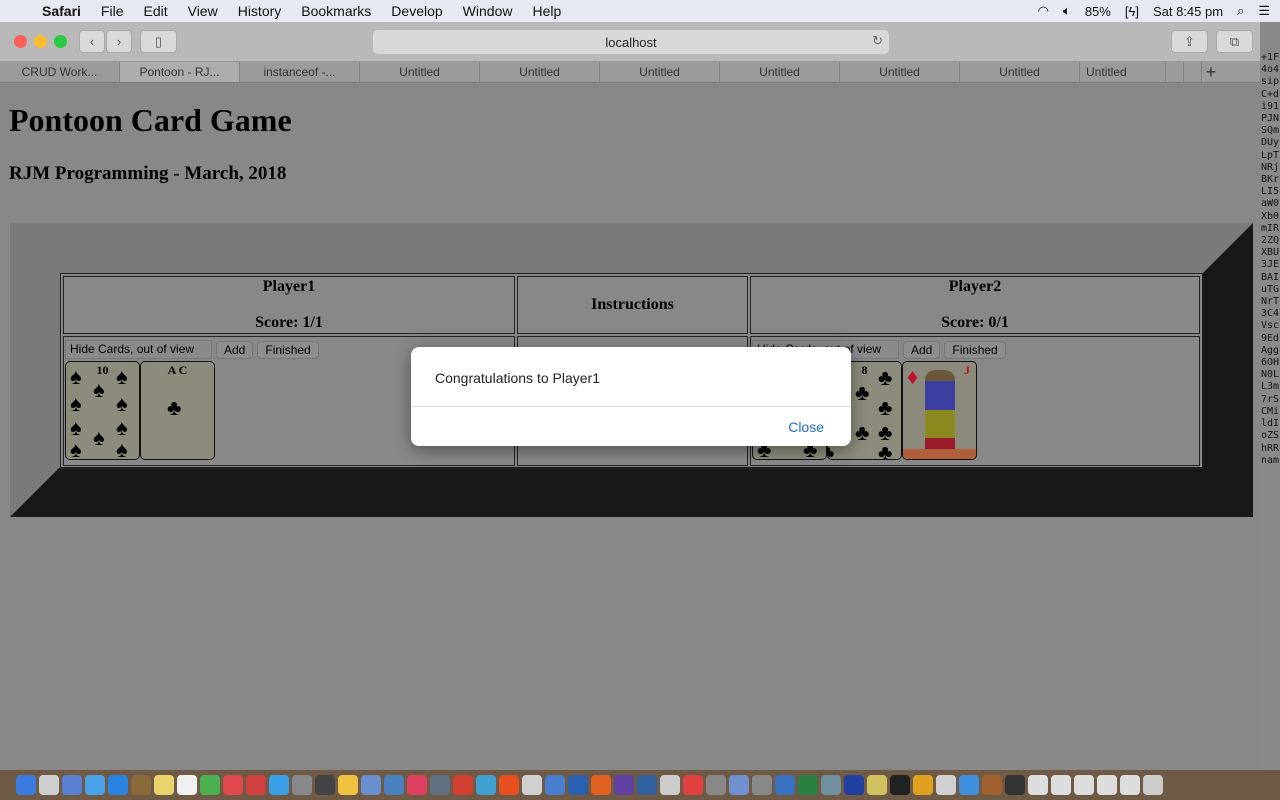 This screenshot has height=800, width=1280. I want to click on menu-safari: Safari, so click(61, 11).